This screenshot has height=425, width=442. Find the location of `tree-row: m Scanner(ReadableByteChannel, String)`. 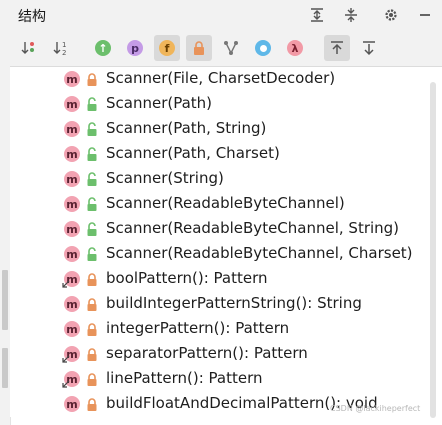

tree-row: m Scanner(ReadableByteChannel, String) is located at coordinates (226, 229).